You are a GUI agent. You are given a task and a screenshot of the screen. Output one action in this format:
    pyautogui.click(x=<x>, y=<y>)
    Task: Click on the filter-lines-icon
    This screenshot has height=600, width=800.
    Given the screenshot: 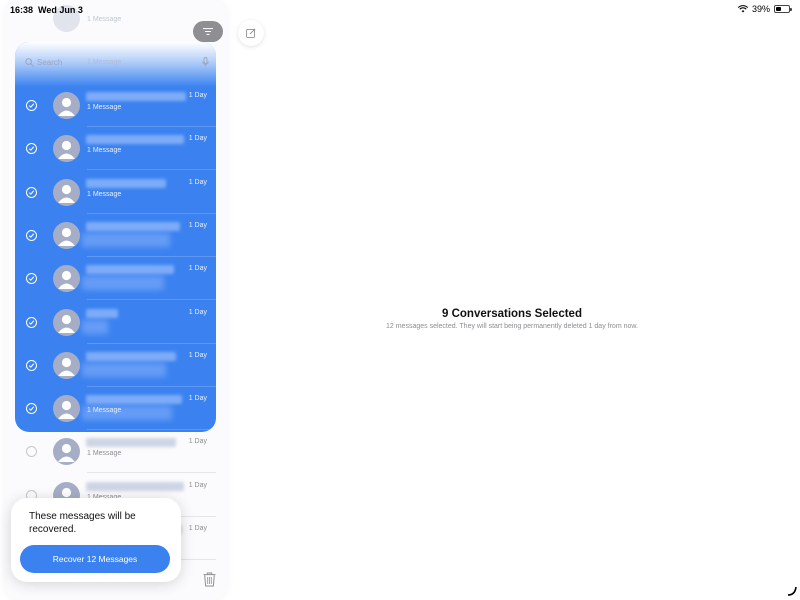 What is the action you would take?
    pyautogui.click(x=208, y=31)
    